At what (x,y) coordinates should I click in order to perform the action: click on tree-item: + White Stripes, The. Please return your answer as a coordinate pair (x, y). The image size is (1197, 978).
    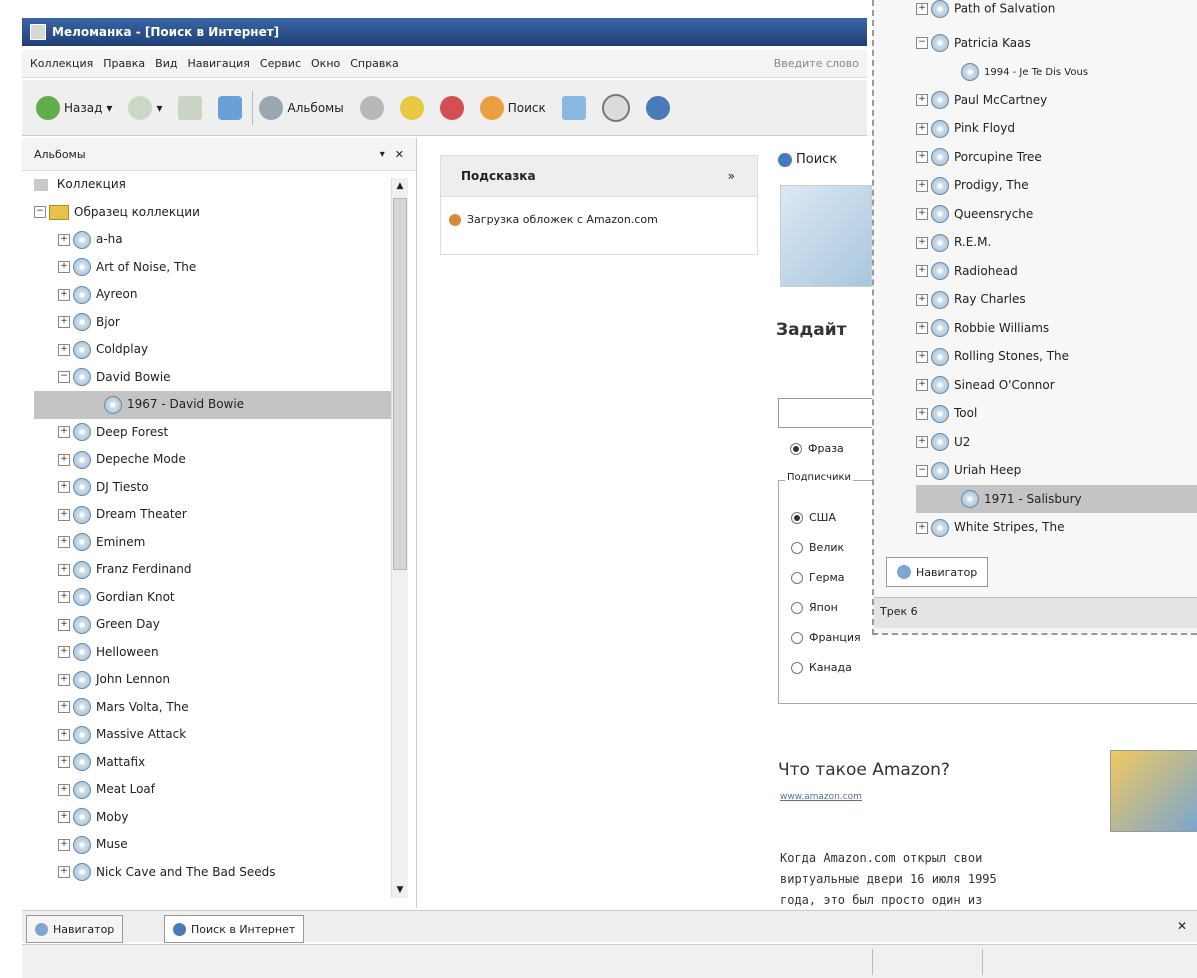
    Looking at the image, I should click on (1056, 527).